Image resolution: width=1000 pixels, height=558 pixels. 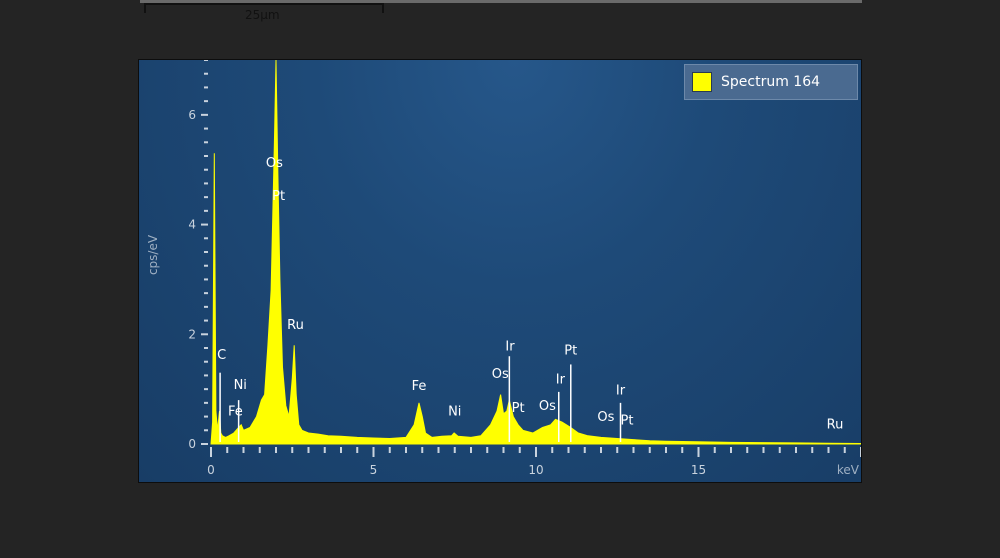 I want to click on legend-swatch, so click(x=702, y=82).